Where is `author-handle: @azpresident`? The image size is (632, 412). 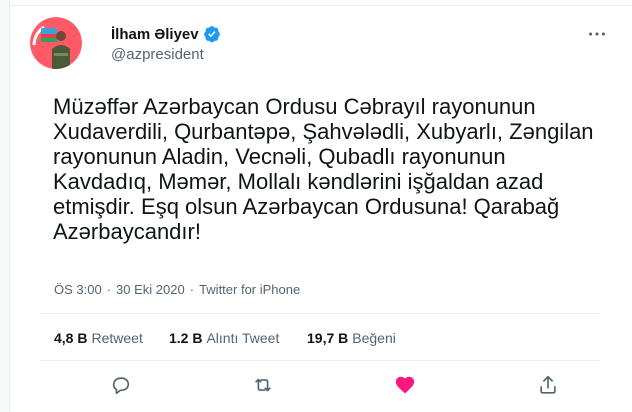 author-handle: @azpresident is located at coordinates (166, 54).